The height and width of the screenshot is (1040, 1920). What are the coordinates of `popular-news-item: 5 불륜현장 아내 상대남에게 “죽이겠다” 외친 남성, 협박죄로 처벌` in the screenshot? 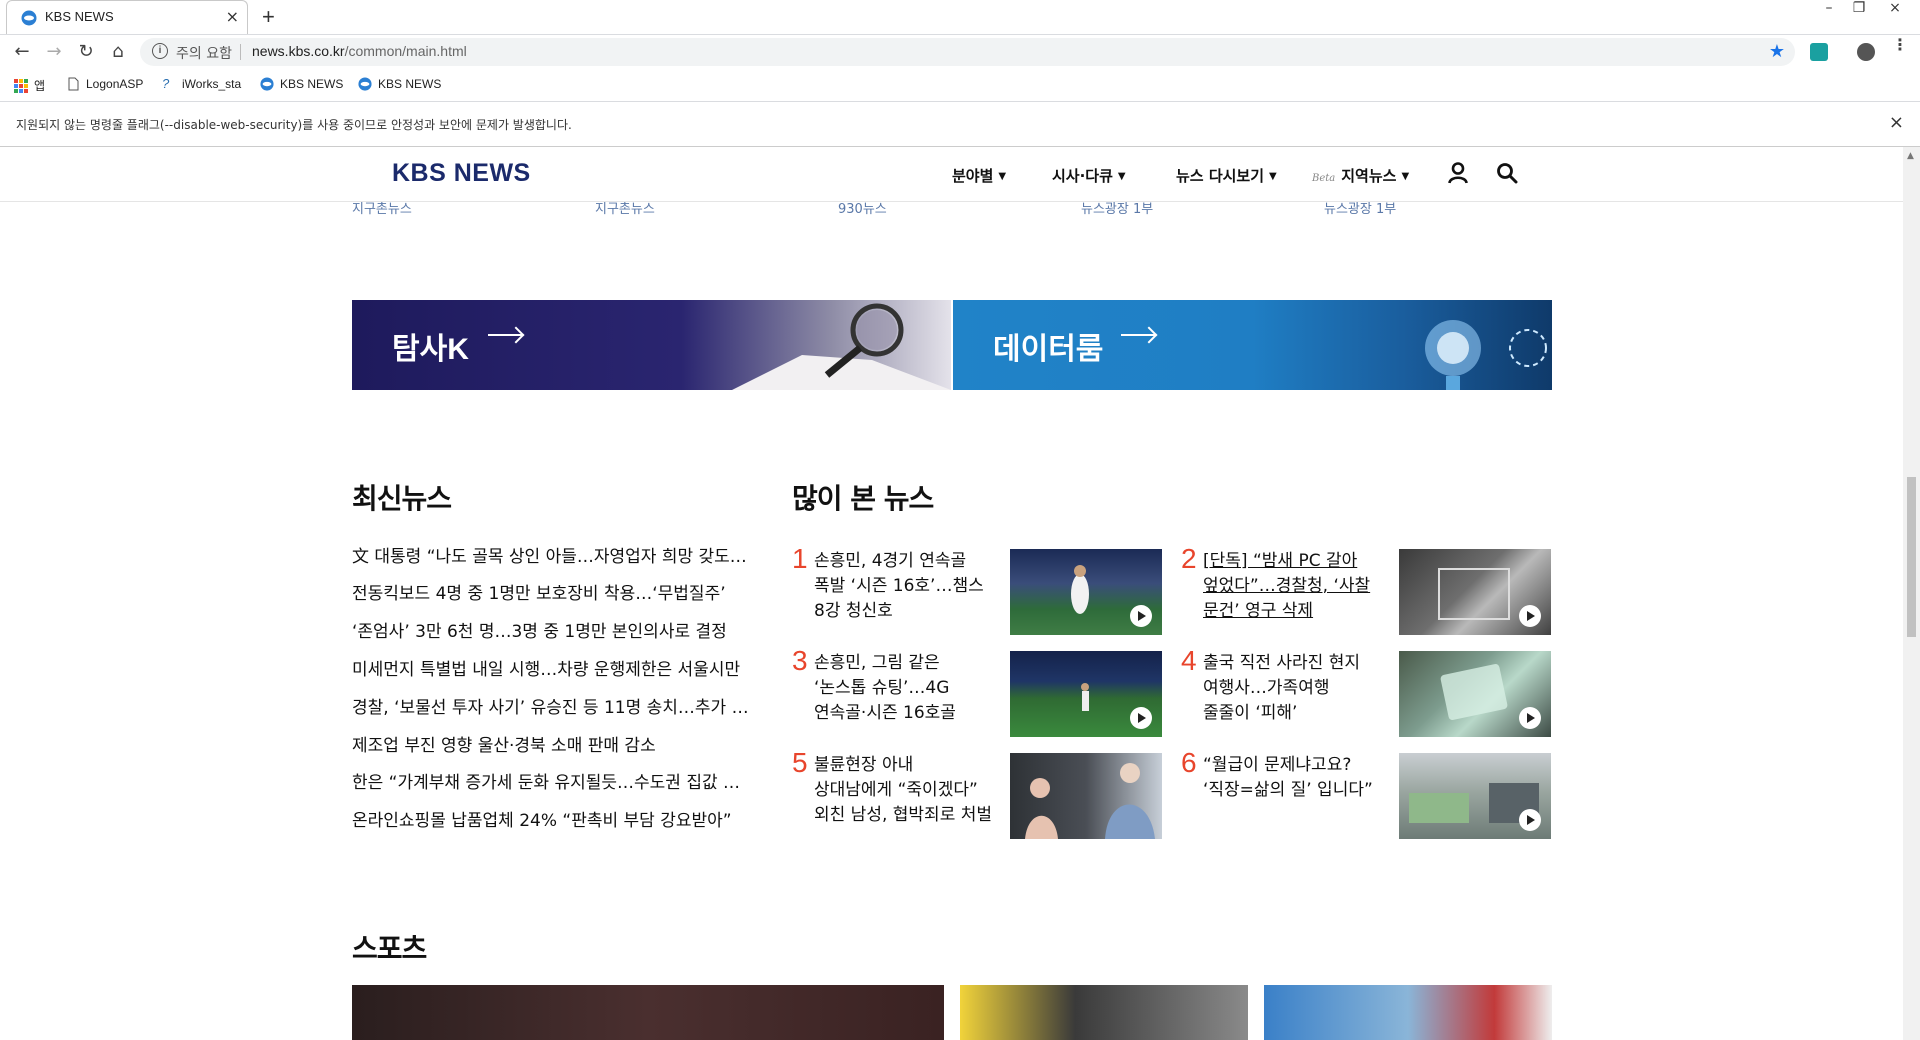 It's located at (987, 793).